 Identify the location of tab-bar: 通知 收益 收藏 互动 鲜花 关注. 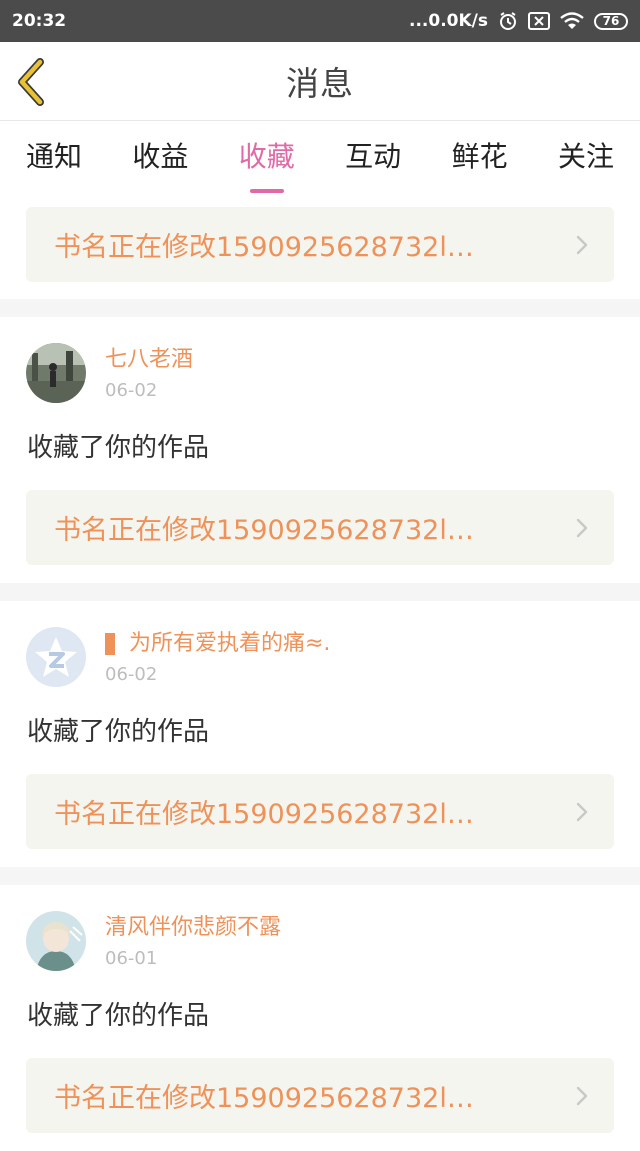
(320, 157).